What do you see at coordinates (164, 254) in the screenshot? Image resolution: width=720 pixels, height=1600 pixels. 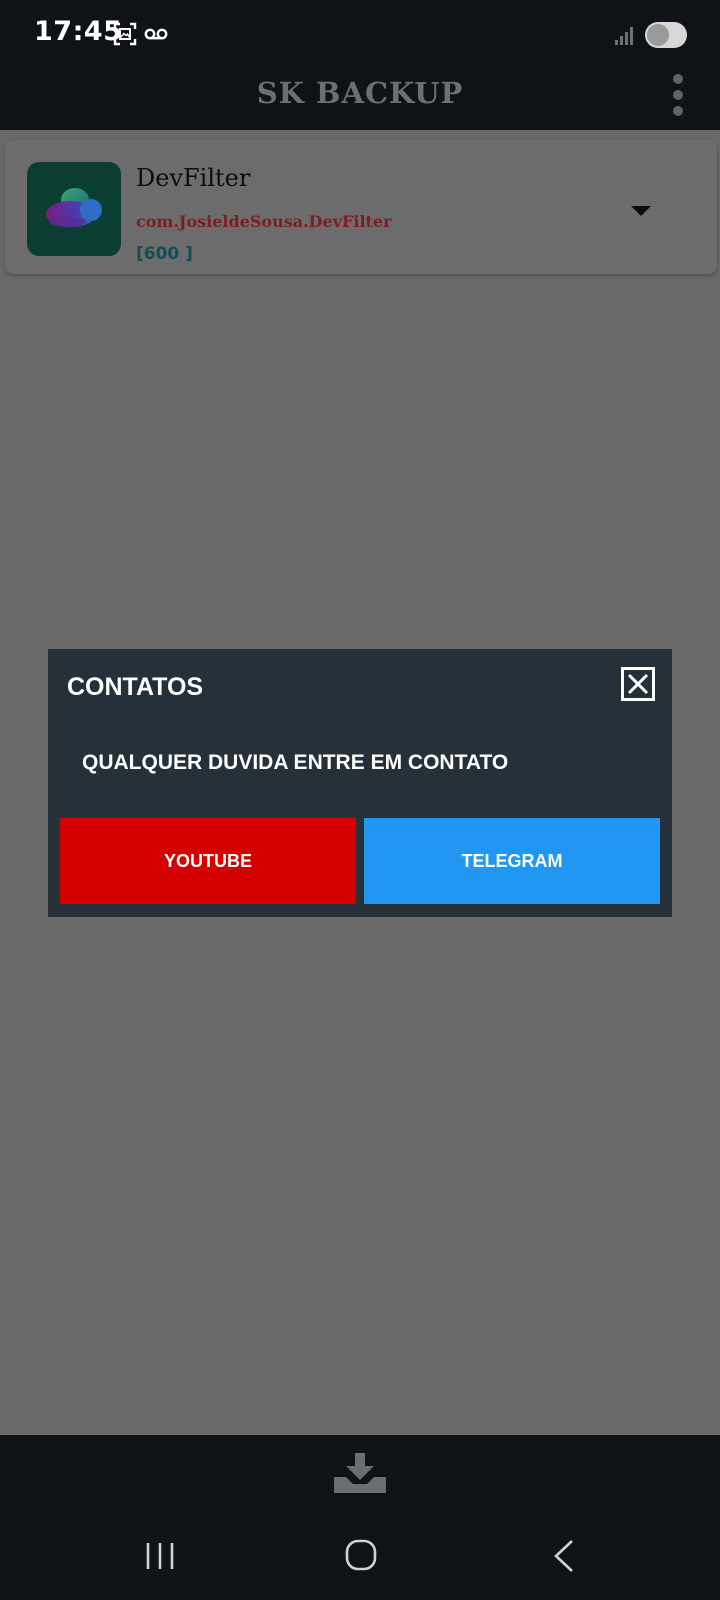 I see `app-version: [600 ]` at bounding box center [164, 254].